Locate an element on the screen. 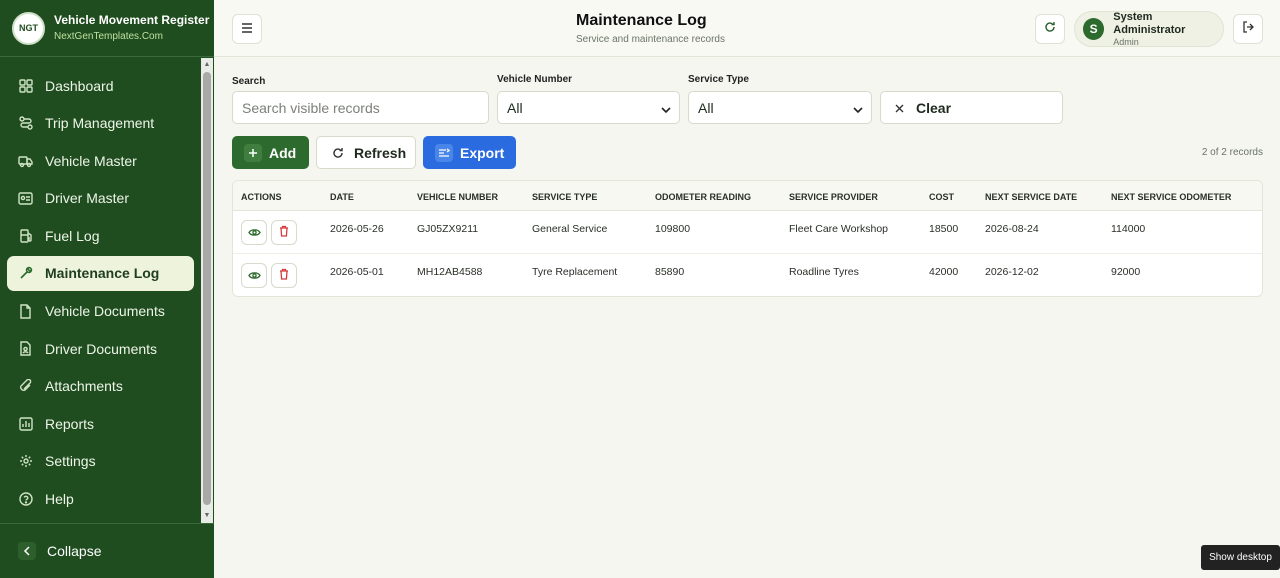  scroll-down-arrow: ▼ is located at coordinates (207, 516).